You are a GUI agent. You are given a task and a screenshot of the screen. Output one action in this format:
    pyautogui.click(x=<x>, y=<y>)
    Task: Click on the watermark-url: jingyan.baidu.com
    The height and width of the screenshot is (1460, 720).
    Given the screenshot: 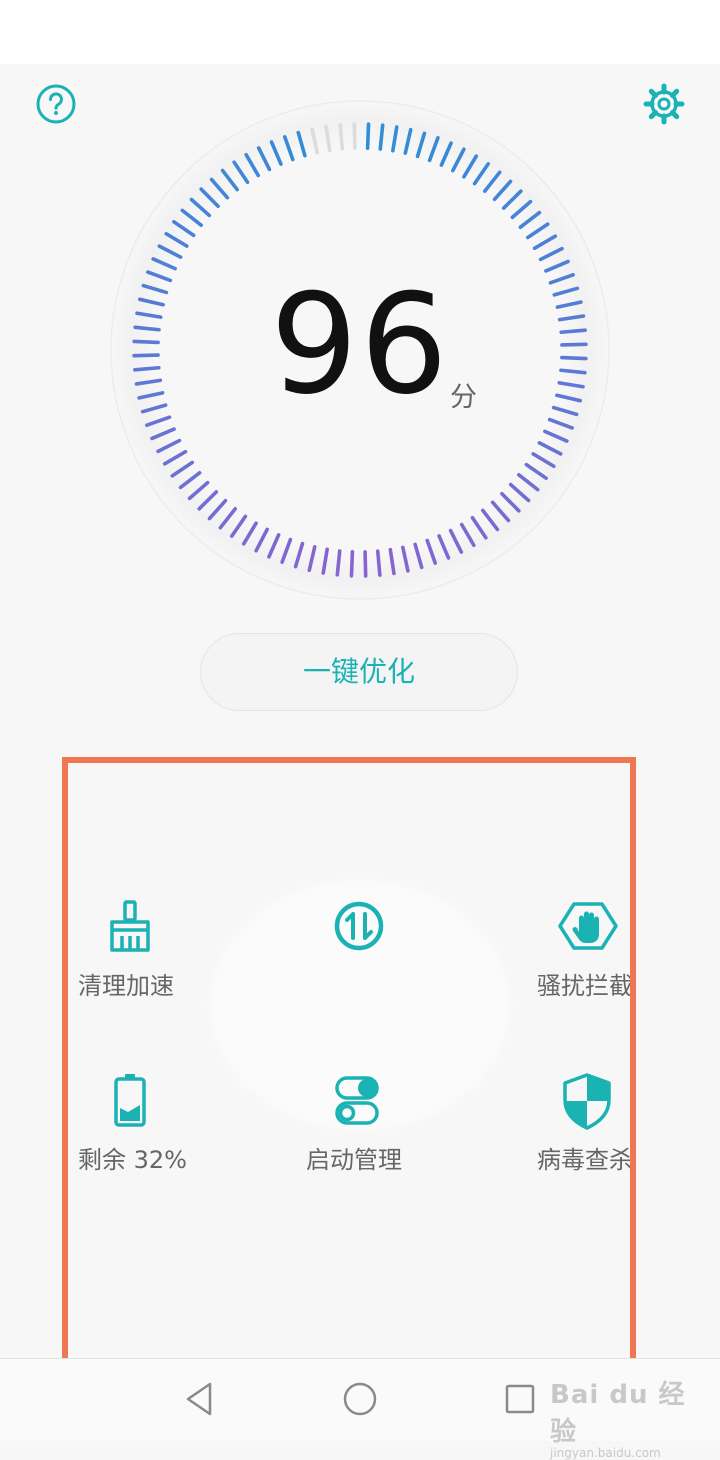 What is the action you would take?
    pyautogui.click(x=605, y=1453)
    